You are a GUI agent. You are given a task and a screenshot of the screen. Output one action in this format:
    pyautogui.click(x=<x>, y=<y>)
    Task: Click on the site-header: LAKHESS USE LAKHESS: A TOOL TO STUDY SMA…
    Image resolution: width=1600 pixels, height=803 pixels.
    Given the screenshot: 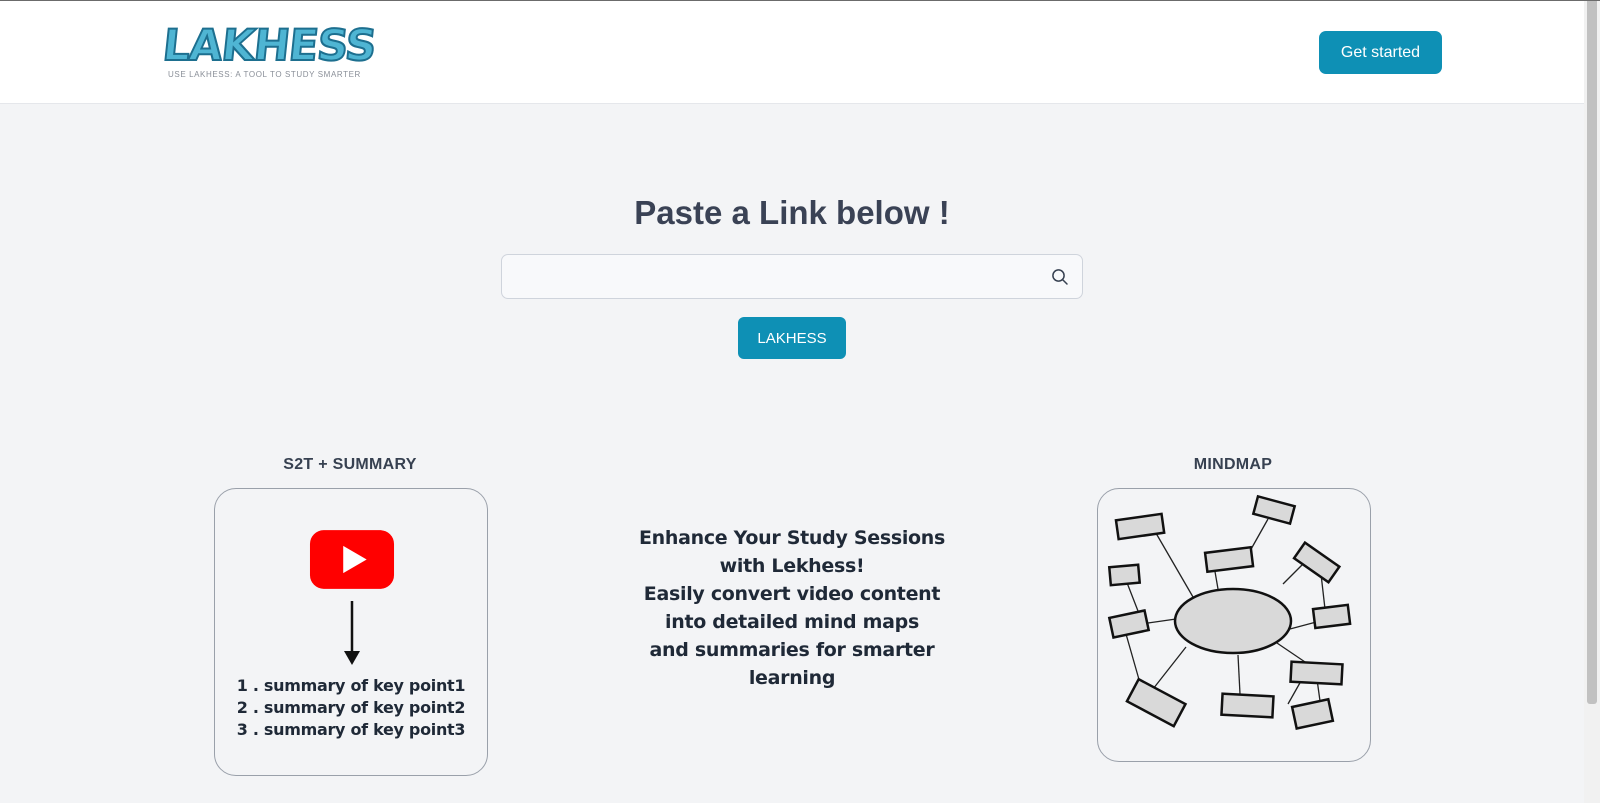 What is the action you would take?
    pyautogui.click(x=792, y=52)
    